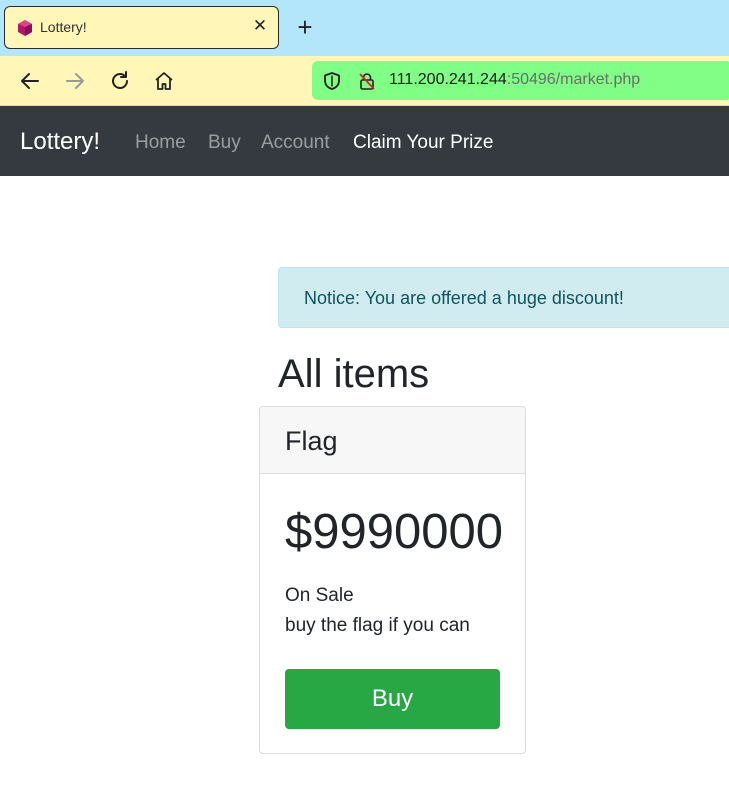 The width and height of the screenshot is (729, 793). What do you see at coordinates (367, 81) in the screenshot?
I see `insecure-lock-icon` at bounding box center [367, 81].